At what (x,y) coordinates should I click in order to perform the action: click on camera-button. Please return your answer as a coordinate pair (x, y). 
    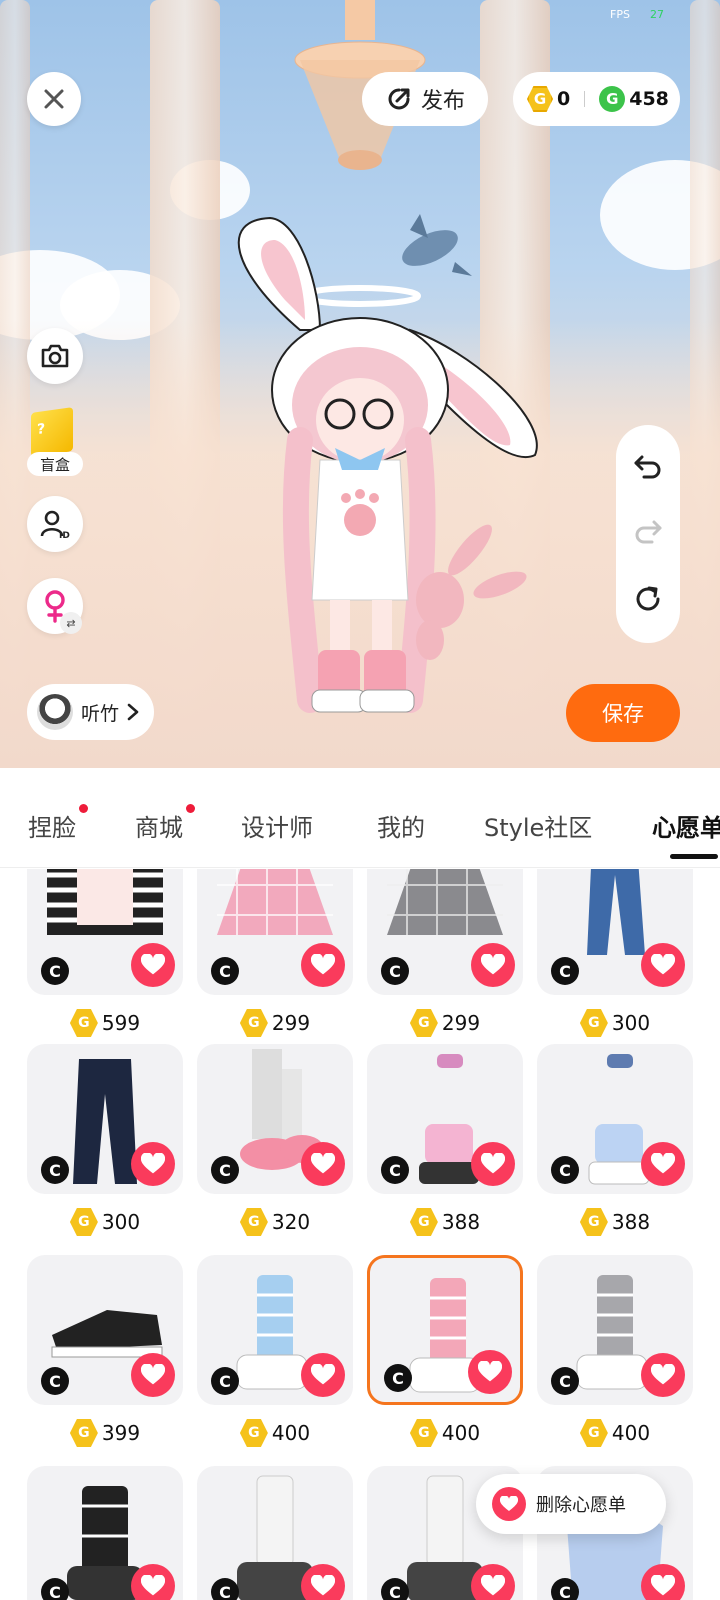
    Looking at the image, I should click on (55, 356).